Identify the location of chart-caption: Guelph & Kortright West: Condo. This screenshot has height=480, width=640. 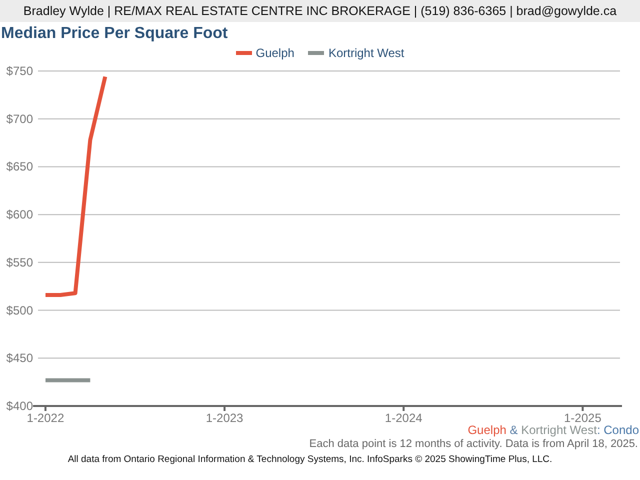
(553, 430).